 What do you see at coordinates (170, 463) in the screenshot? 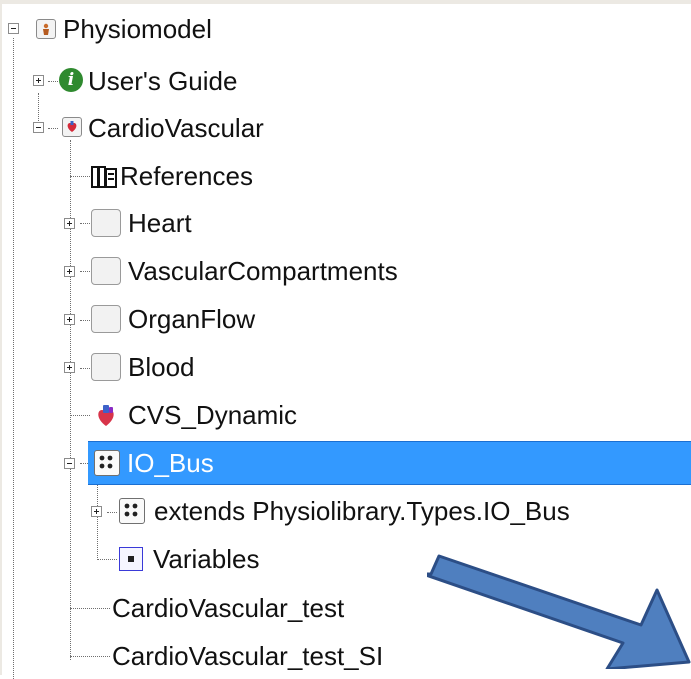
I see `tree-item-label: IO_Bus` at bounding box center [170, 463].